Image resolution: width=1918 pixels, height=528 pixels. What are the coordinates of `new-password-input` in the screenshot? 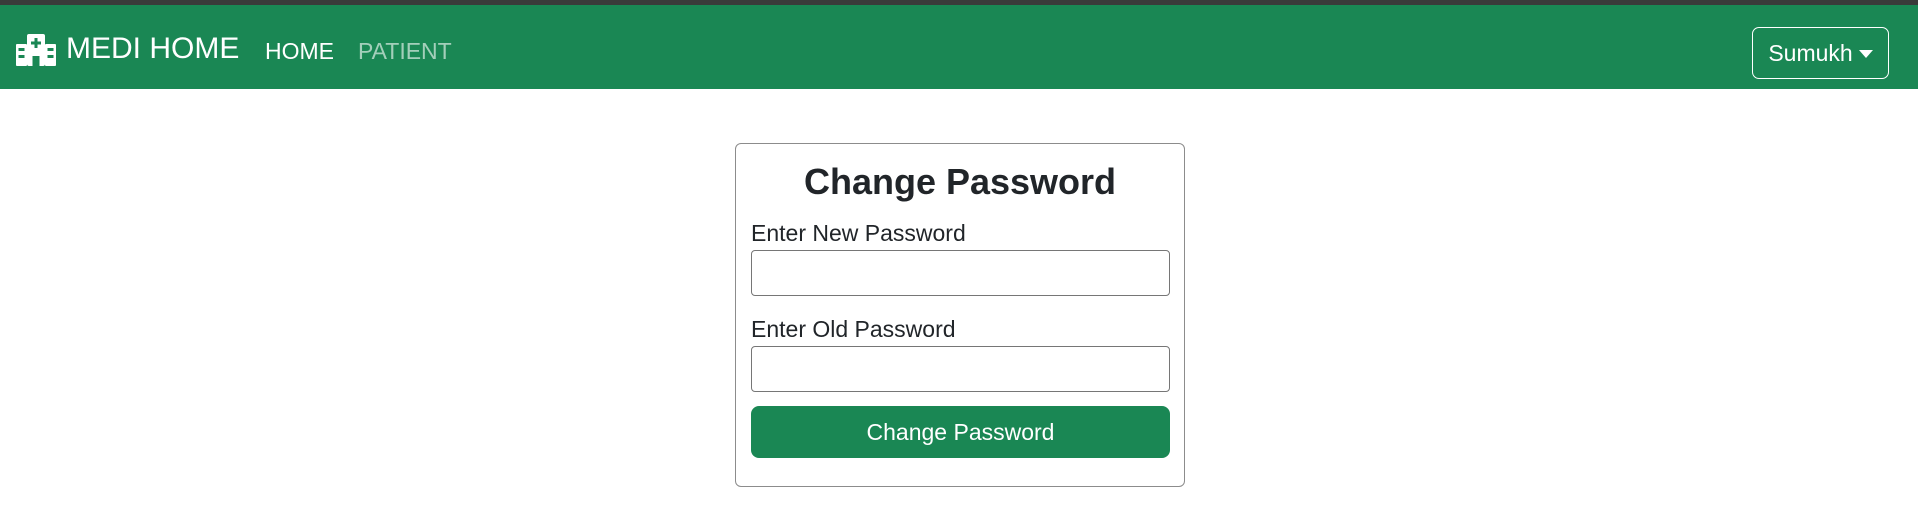 It's located at (960, 273).